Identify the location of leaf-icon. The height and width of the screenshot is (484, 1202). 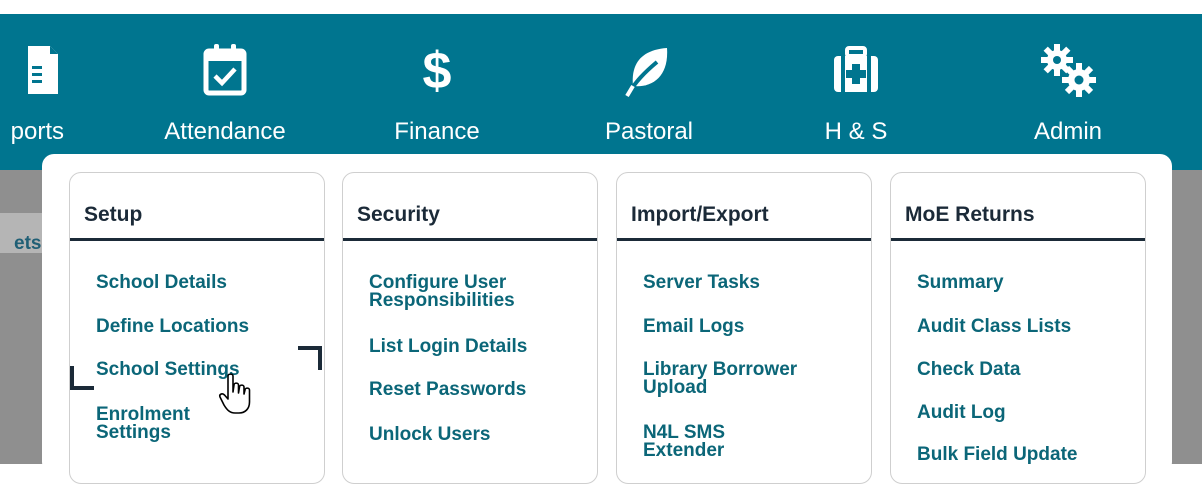
(649, 70).